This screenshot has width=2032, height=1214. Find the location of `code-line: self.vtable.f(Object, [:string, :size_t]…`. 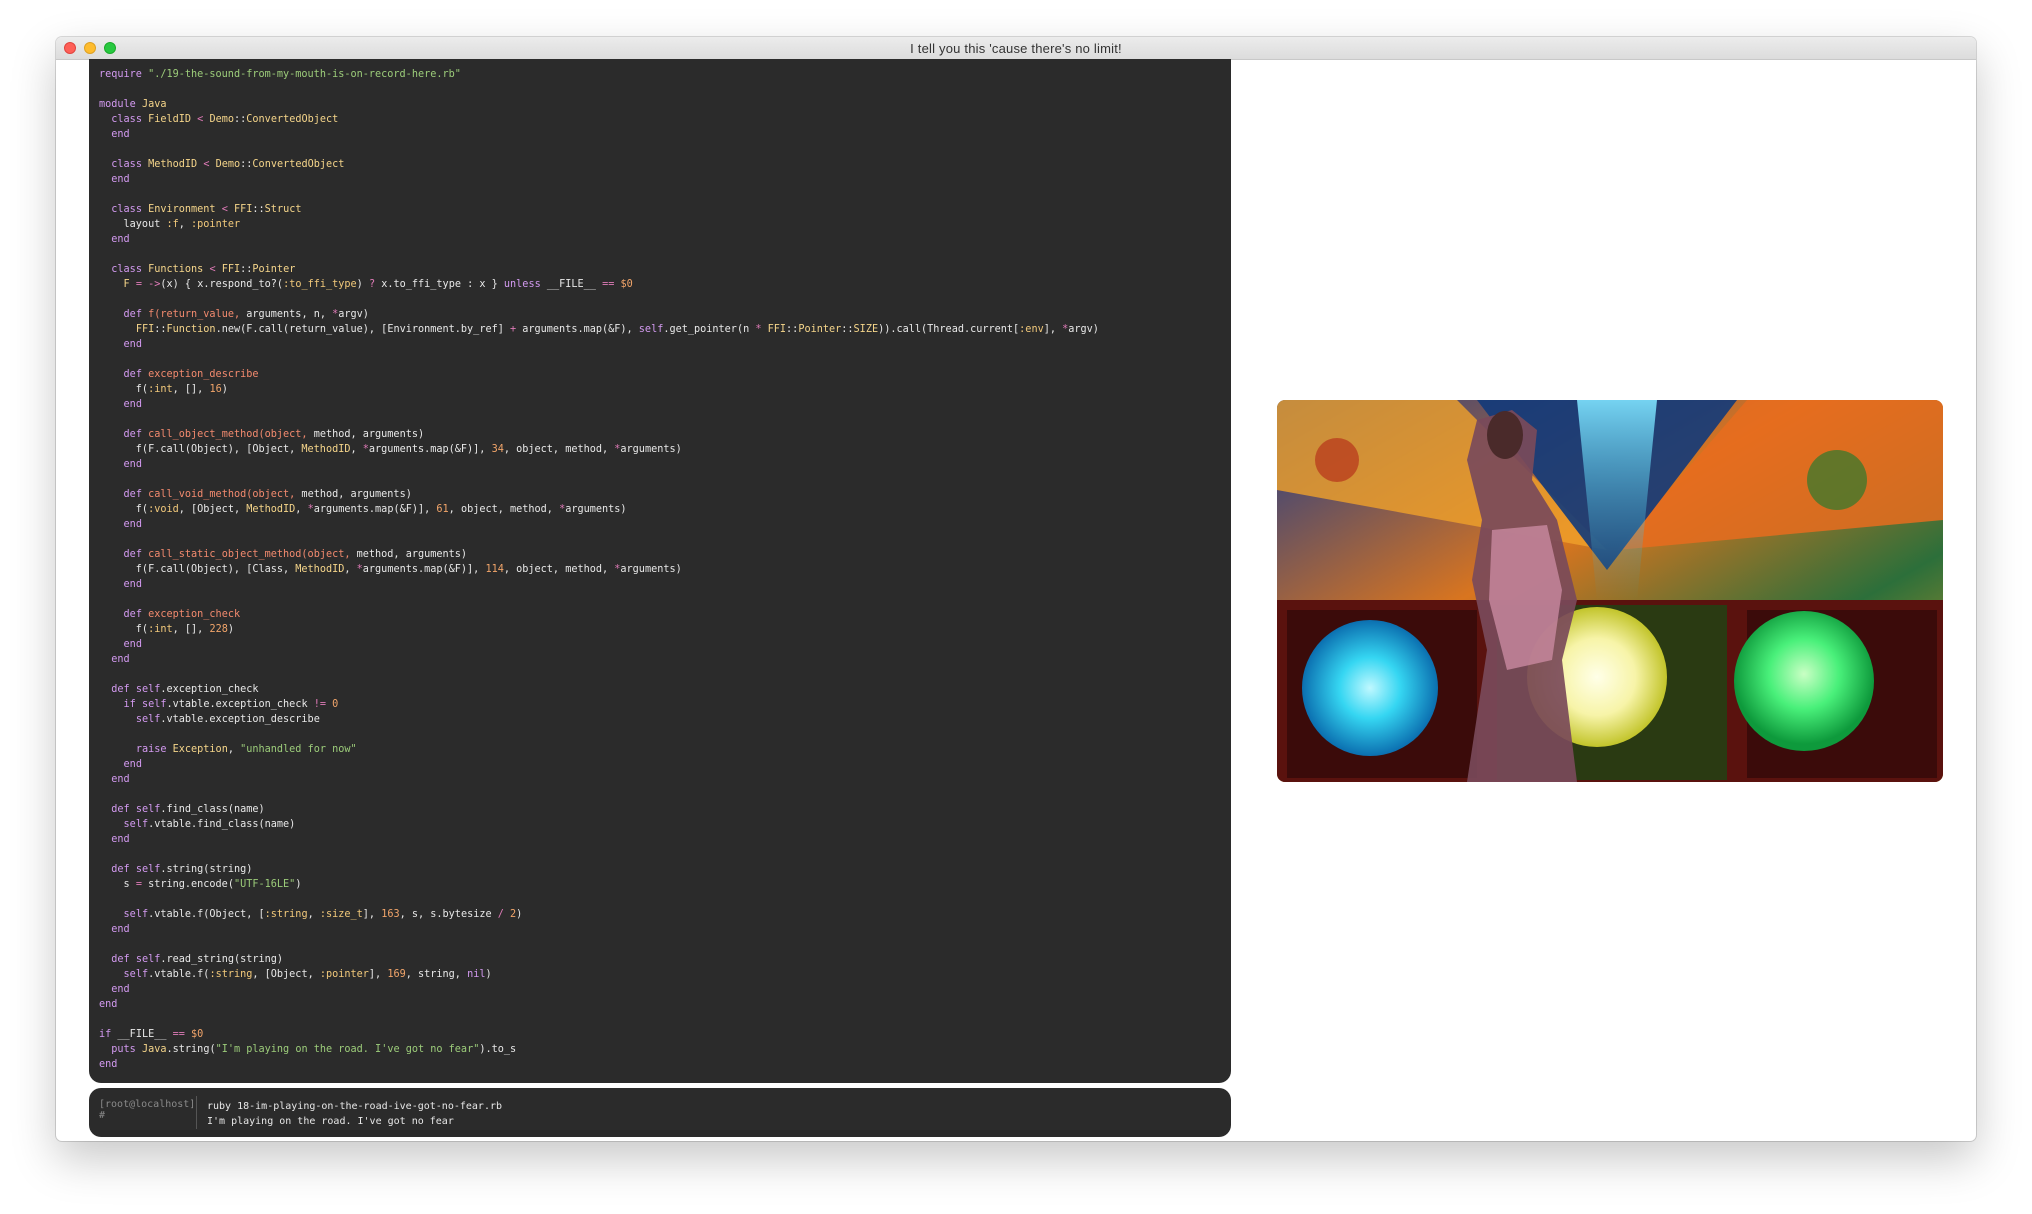

code-line: self.vtable.f(Object, [:string, :size_t]… is located at coordinates (323, 914).